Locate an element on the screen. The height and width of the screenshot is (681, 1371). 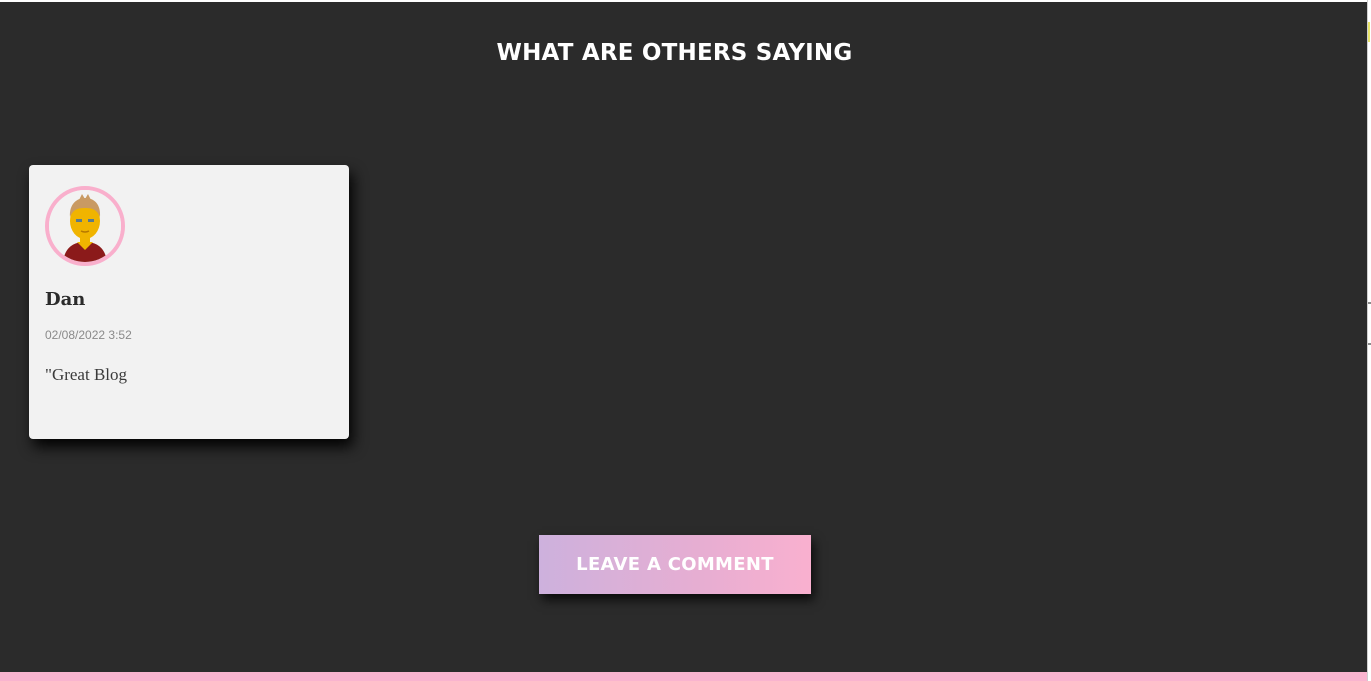
comment-date: 02/08/2022 3:52 is located at coordinates (88, 335).